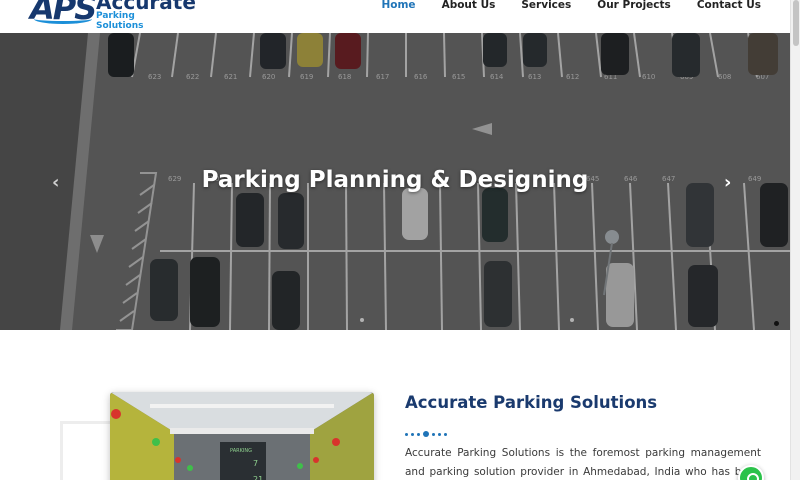 This screenshot has height=480, width=800. What do you see at coordinates (258, 477) in the screenshot?
I see `svg-text: 21` at bounding box center [258, 477].